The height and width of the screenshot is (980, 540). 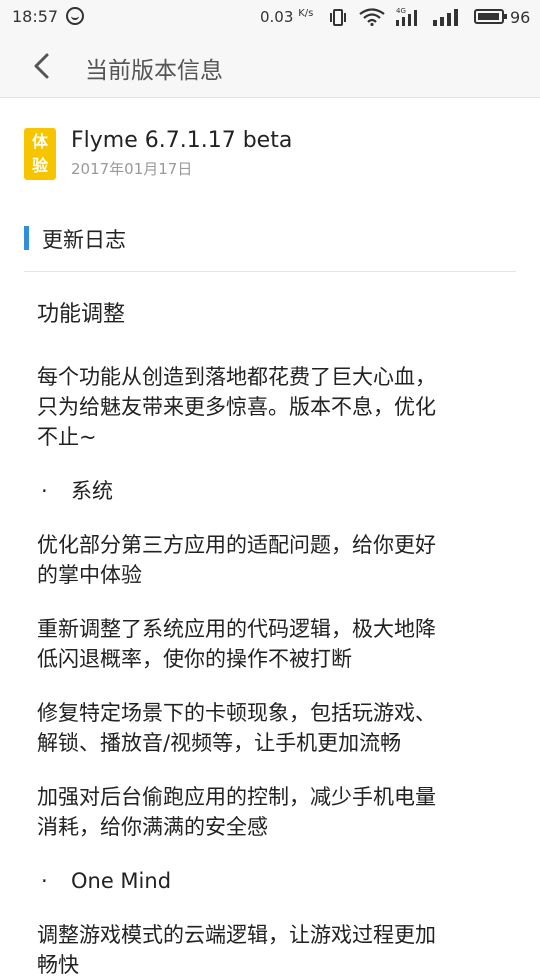 I want to click on badge-text-line2: 验, so click(x=39, y=165).